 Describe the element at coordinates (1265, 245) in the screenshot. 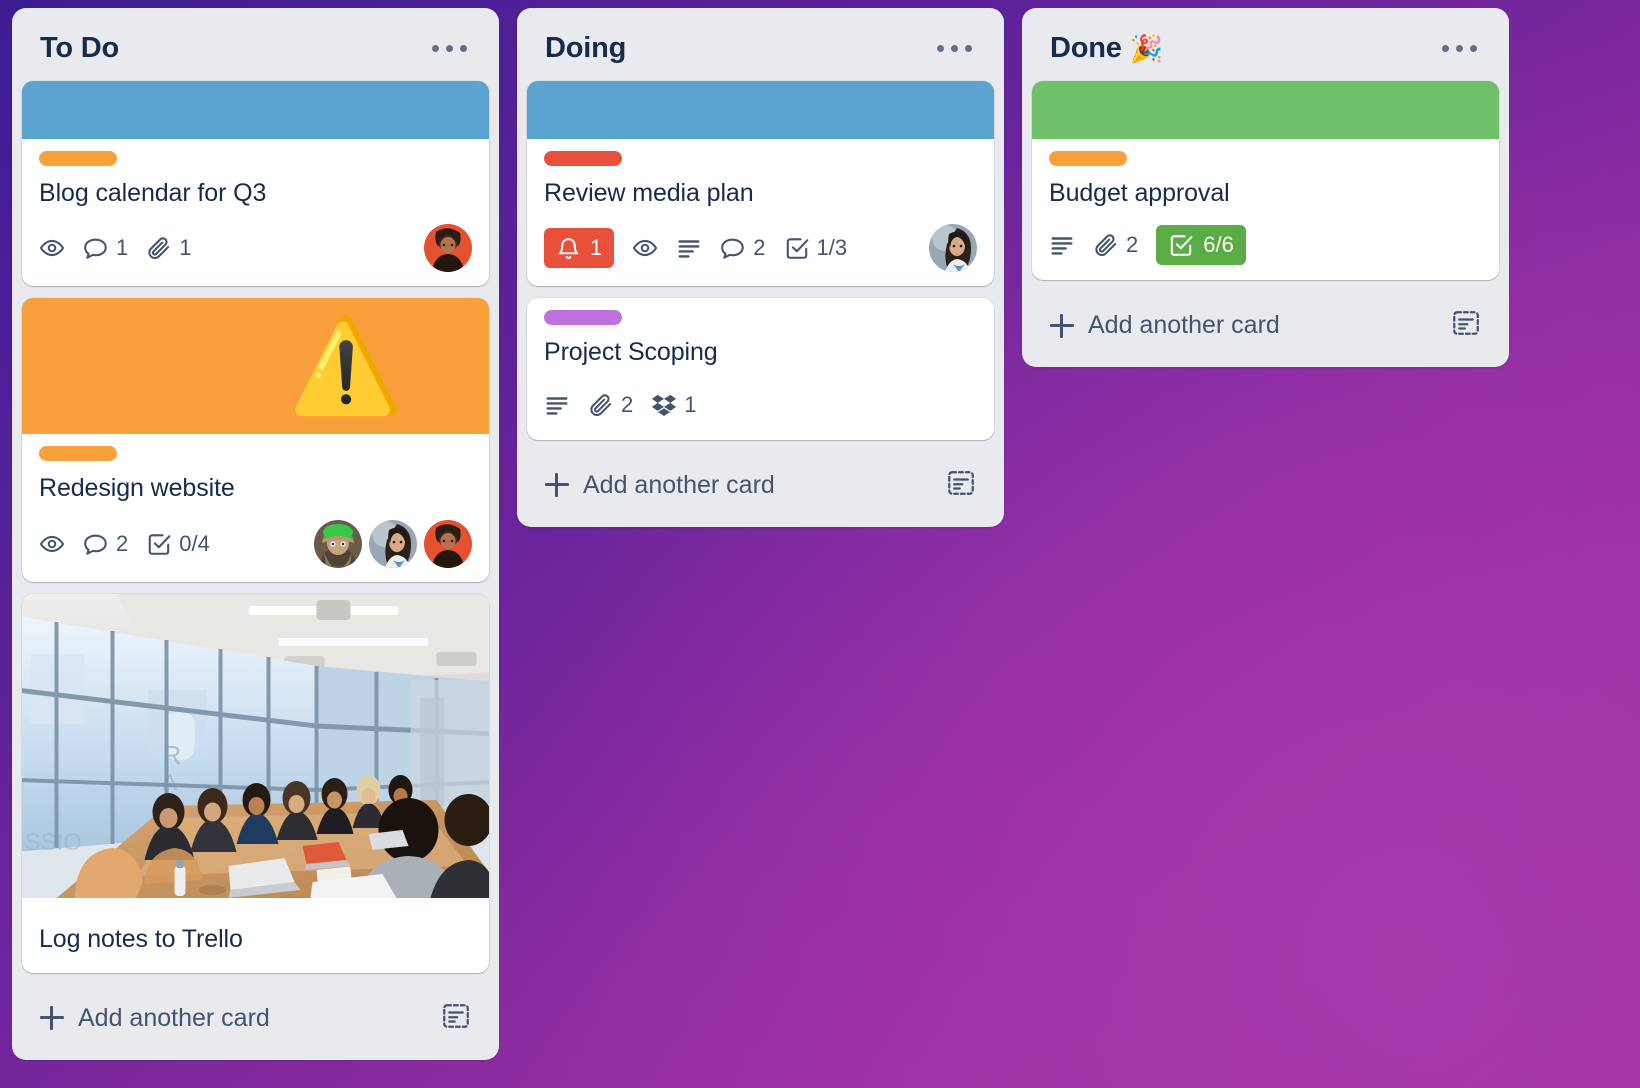

I see `card-badges: 2 6/6` at that location.